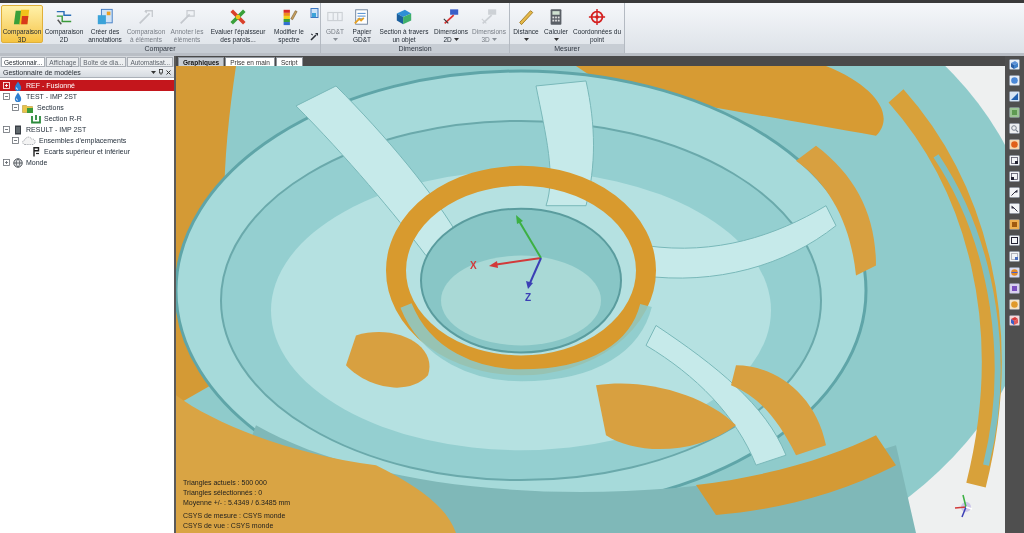 The height and width of the screenshot is (533, 1024). Describe the element at coordinates (29, 140) in the screenshot. I see `cloud-icon` at that location.